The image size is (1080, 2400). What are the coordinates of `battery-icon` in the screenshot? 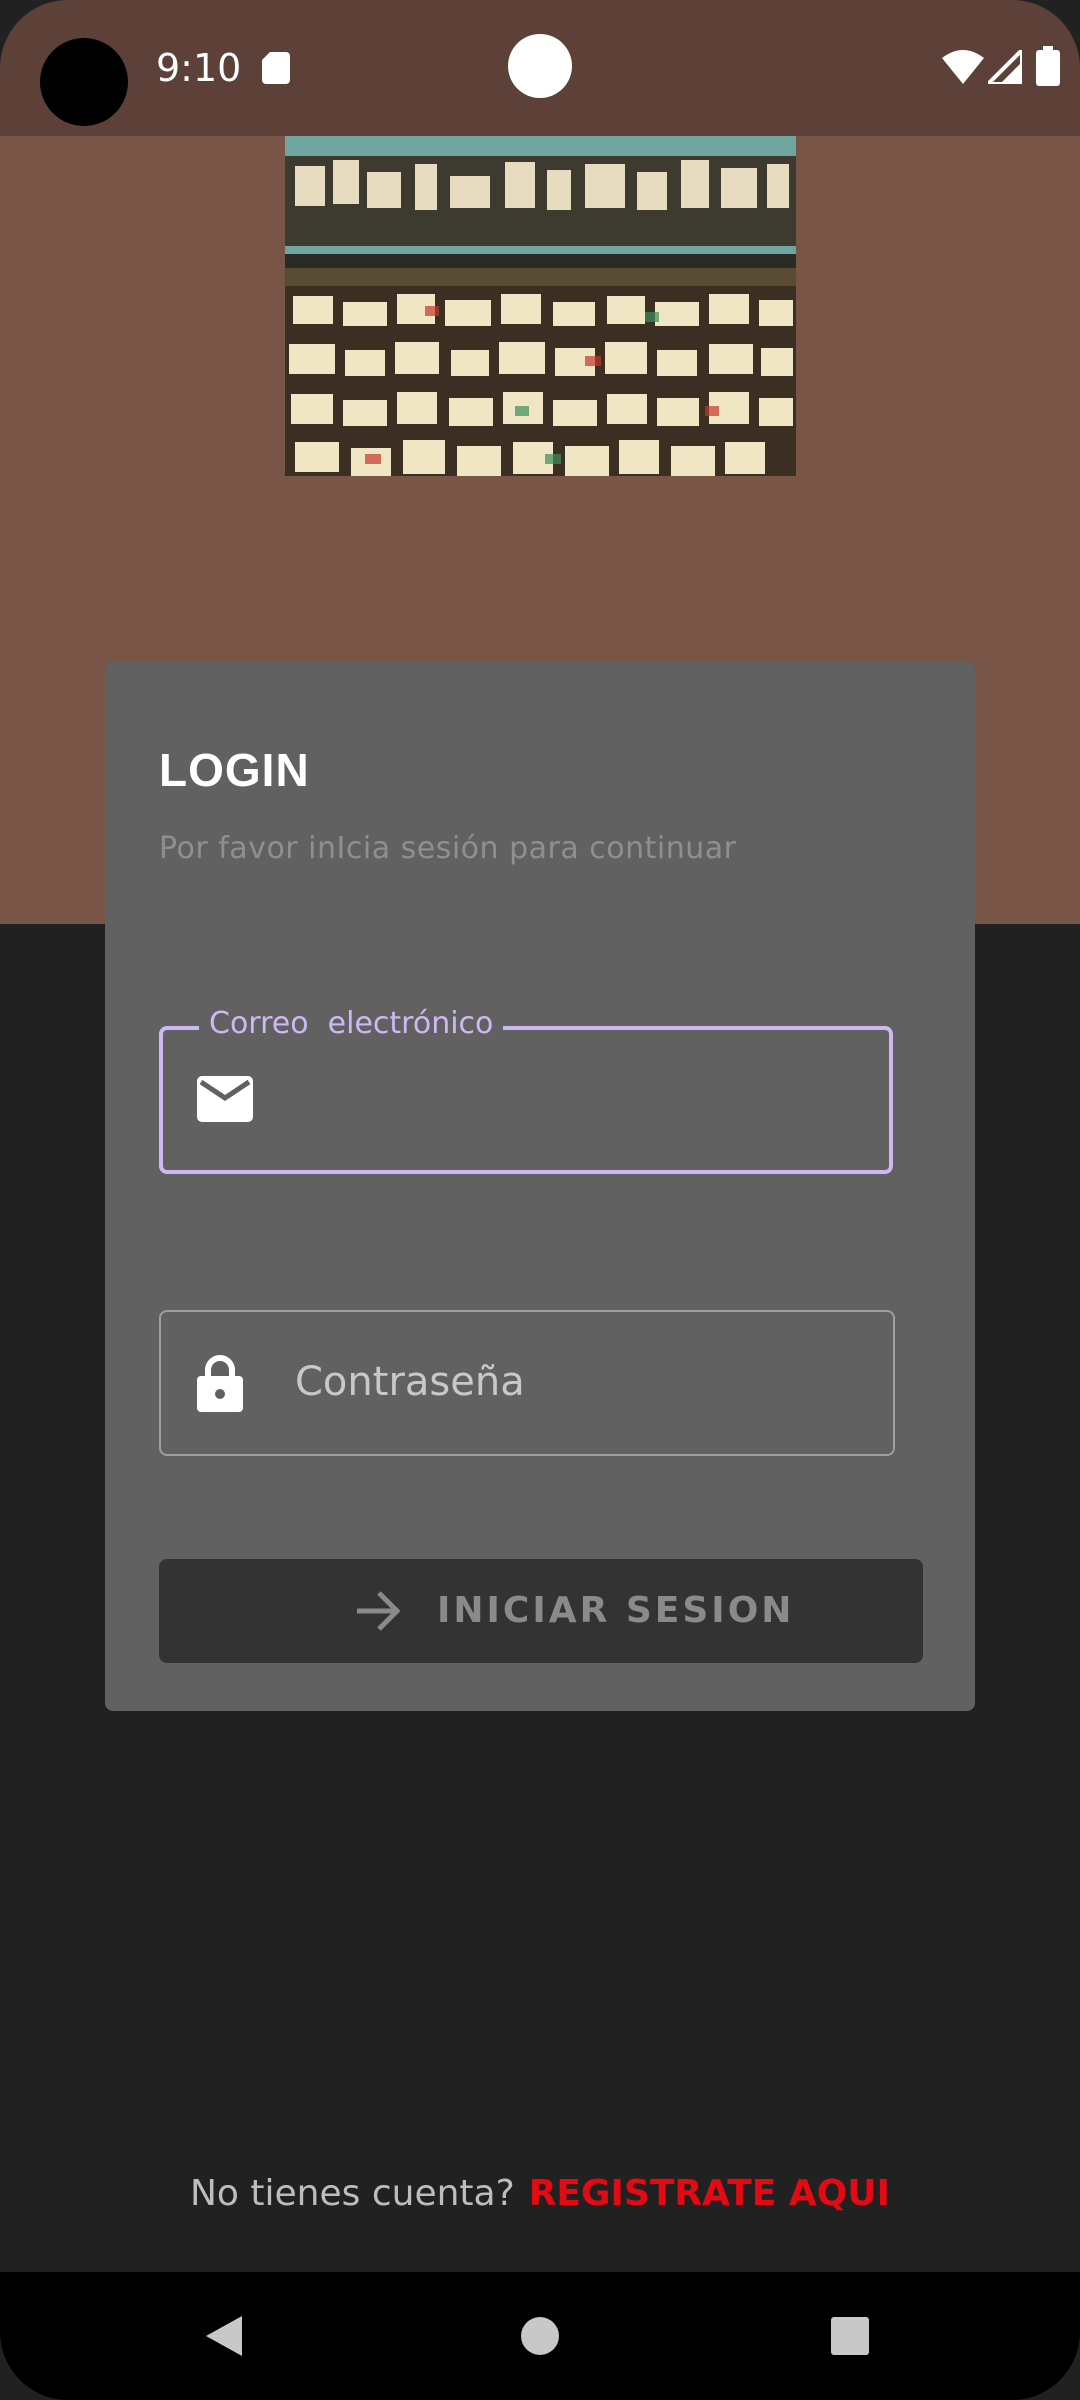 It's located at (1048, 66).